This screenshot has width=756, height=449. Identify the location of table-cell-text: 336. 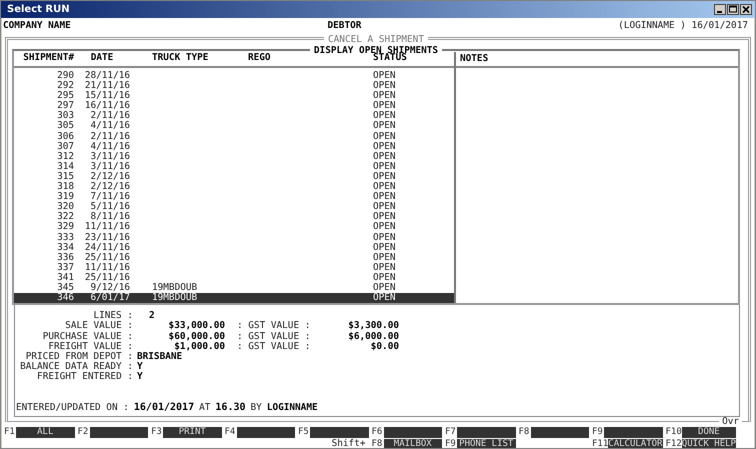
(65, 257).